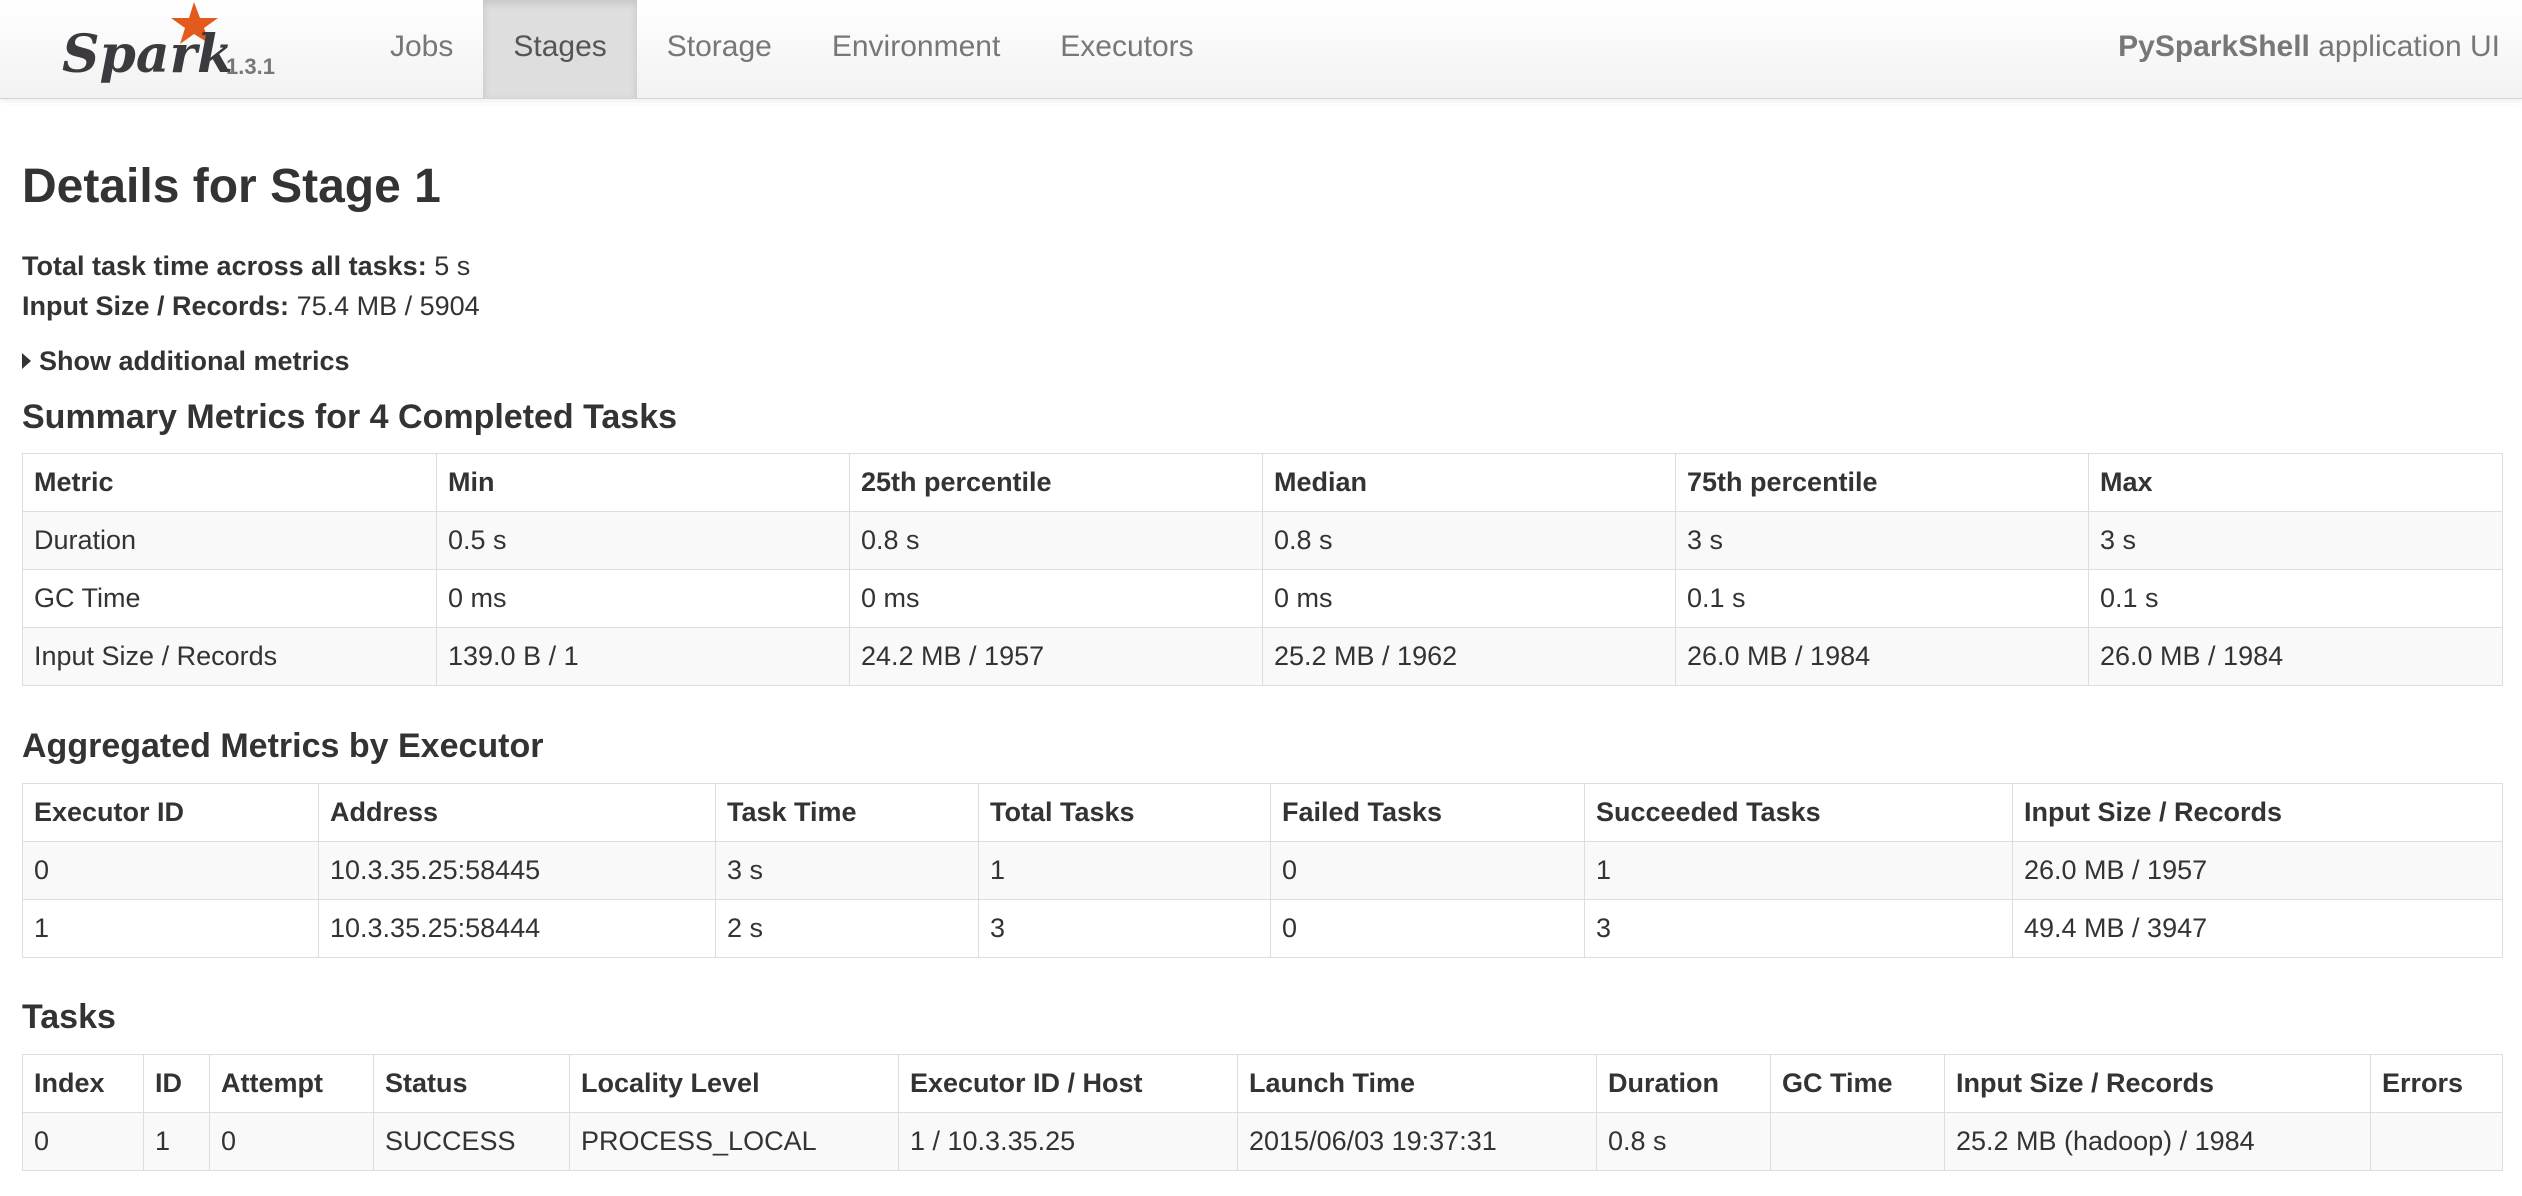 The height and width of the screenshot is (1196, 2522). I want to click on app-title-suffix: application UI, so click(2404, 46).